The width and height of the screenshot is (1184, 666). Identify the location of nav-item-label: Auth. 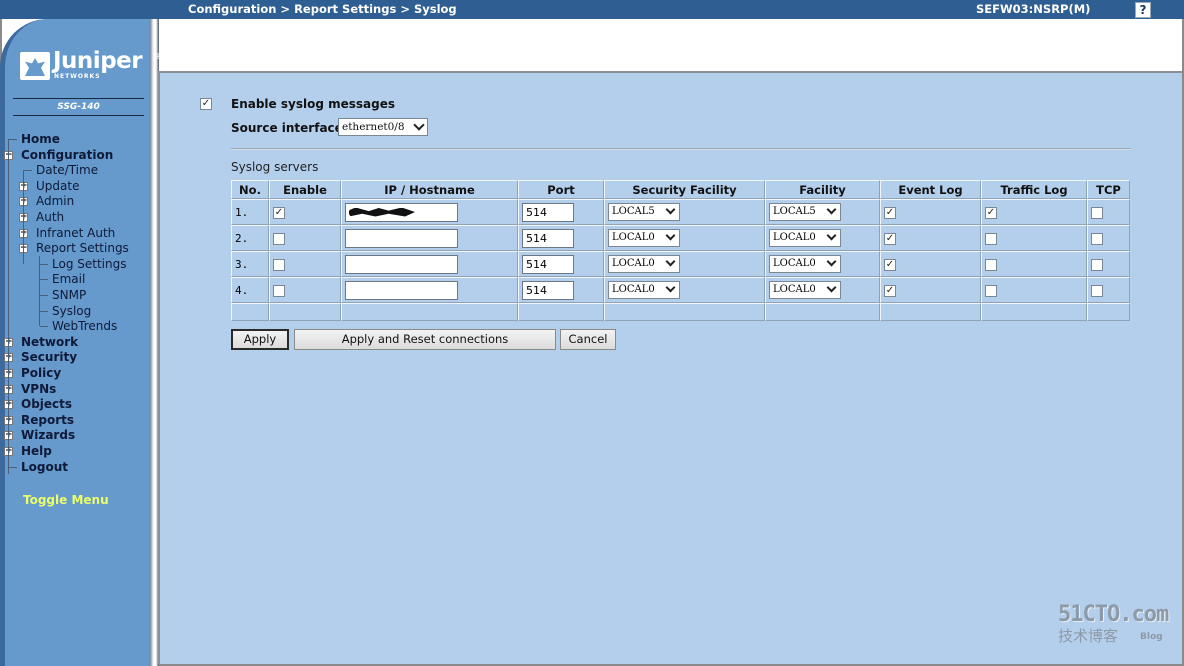
(50, 217).